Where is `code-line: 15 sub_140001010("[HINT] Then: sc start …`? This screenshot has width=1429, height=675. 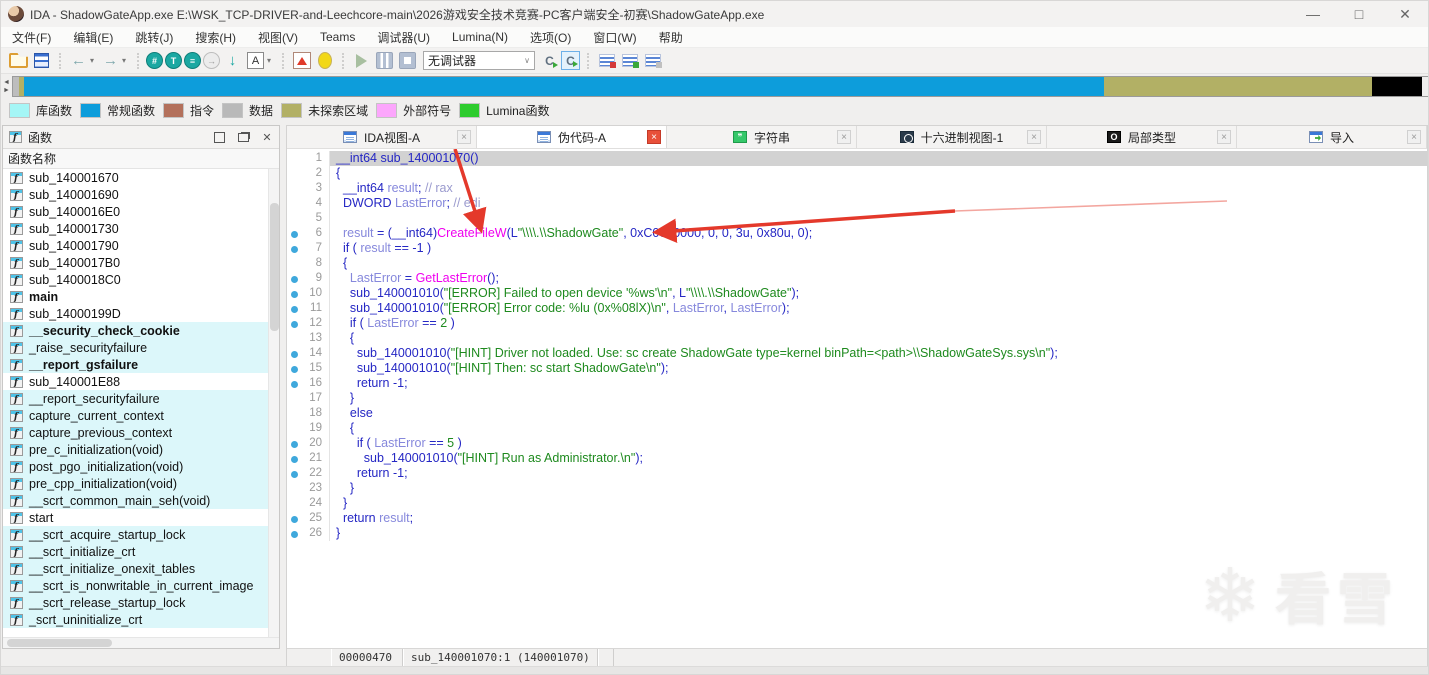
code-line: 15 sub_140001010("[HINT] Then: sc start … is located at coordinates (857, 368).